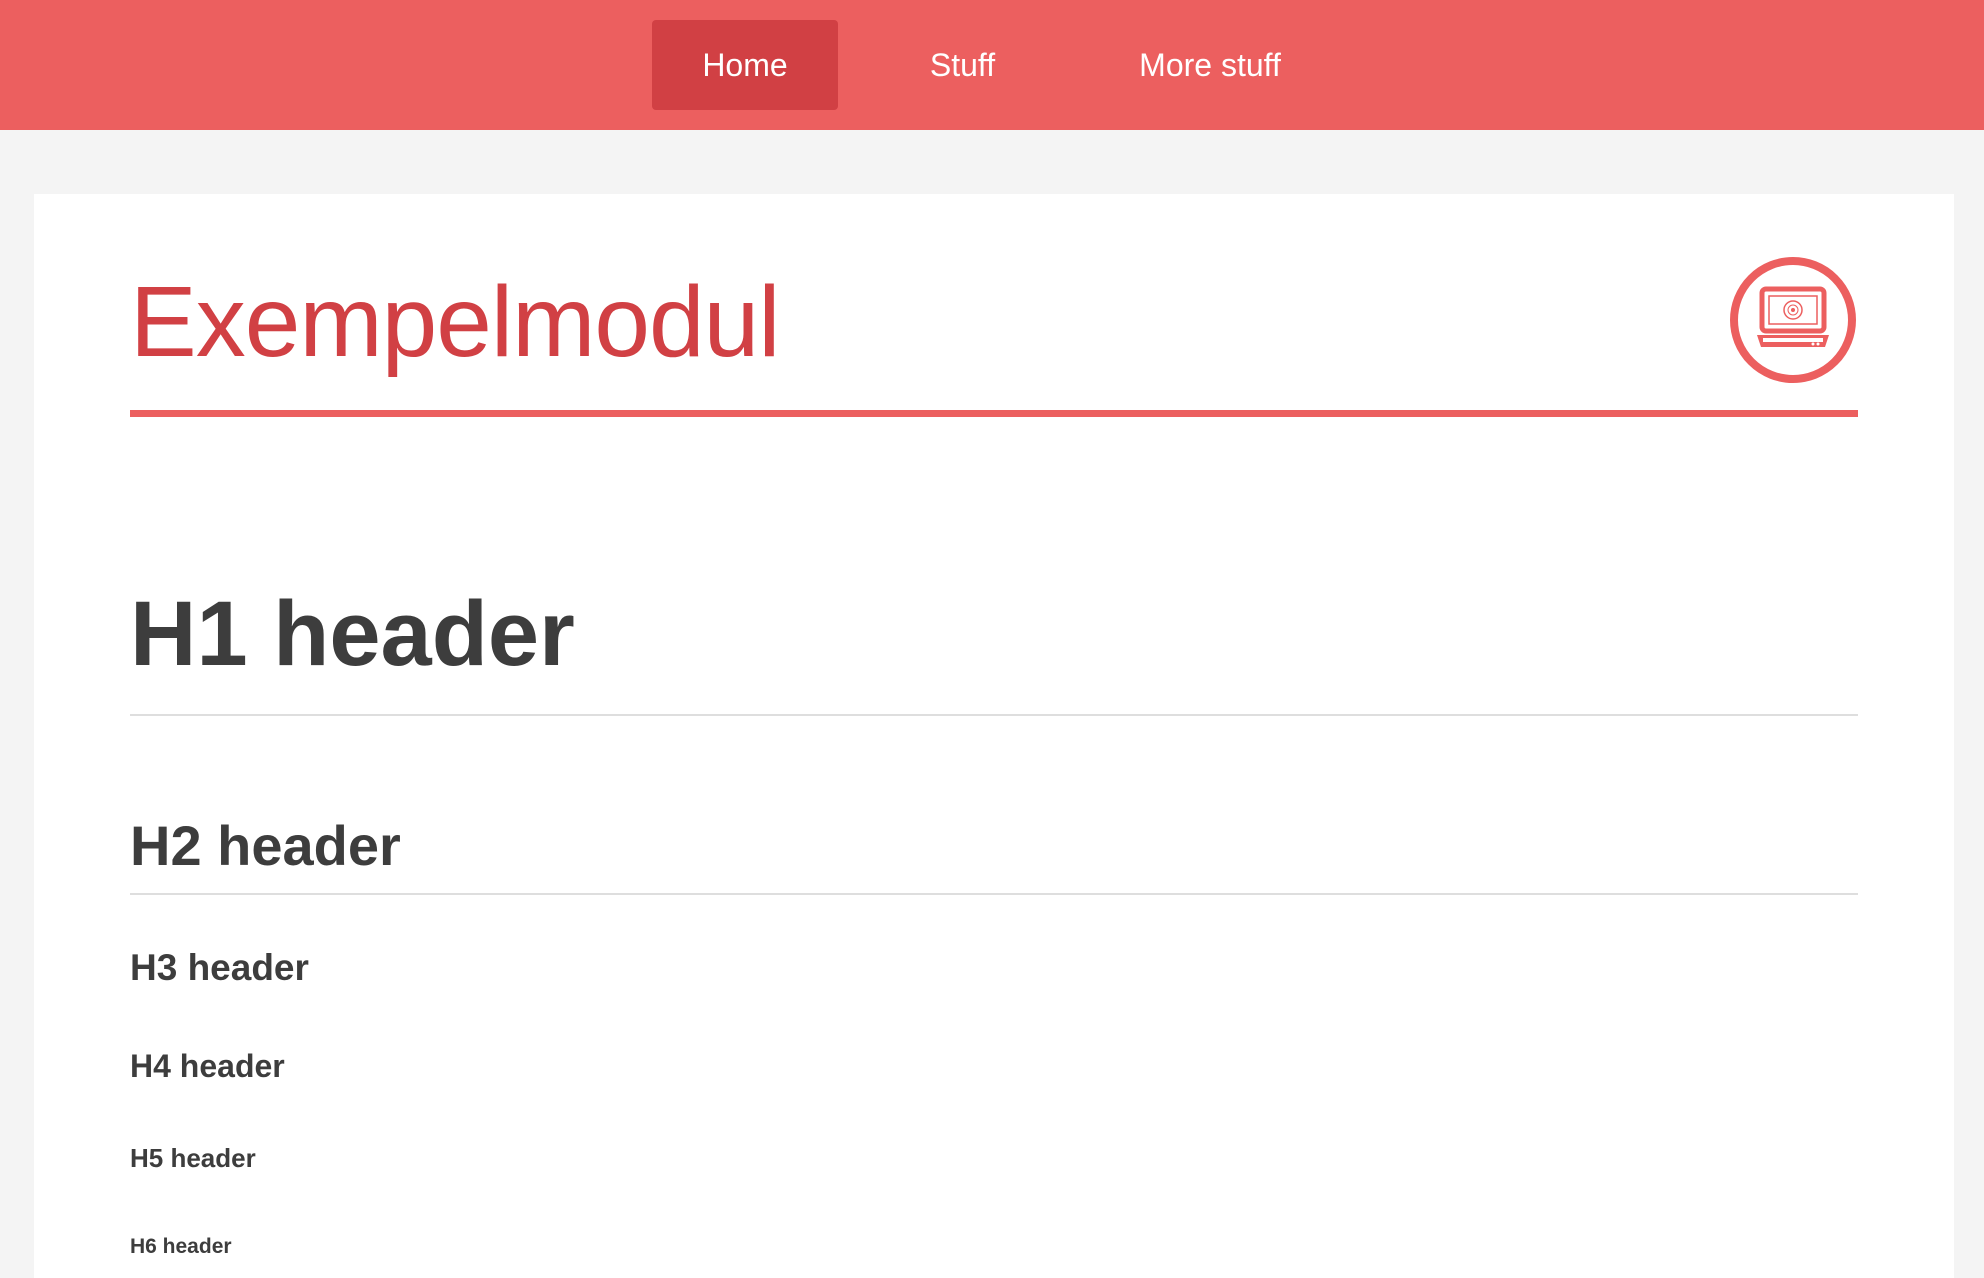  I want to click on module-title: Exempelmodul, so click(455, 322).